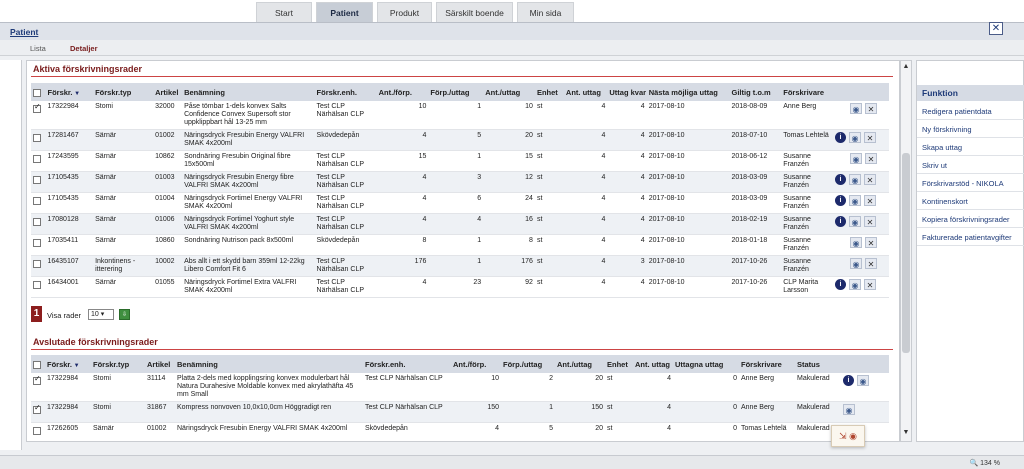  I want to click on close-icon: ✕, so click(996, 28).